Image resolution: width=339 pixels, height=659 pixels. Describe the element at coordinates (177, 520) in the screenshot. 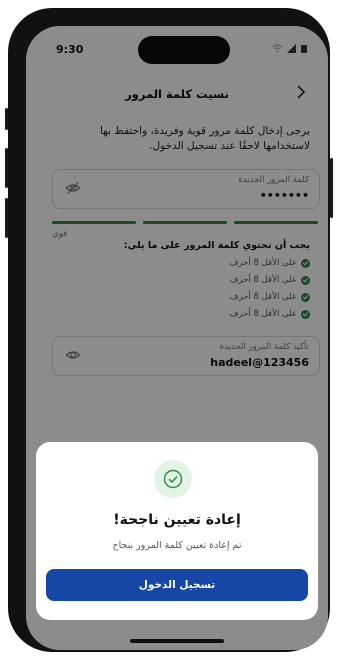

I see `dialog-title: إعادة تعيين ناجحة!` at that location.